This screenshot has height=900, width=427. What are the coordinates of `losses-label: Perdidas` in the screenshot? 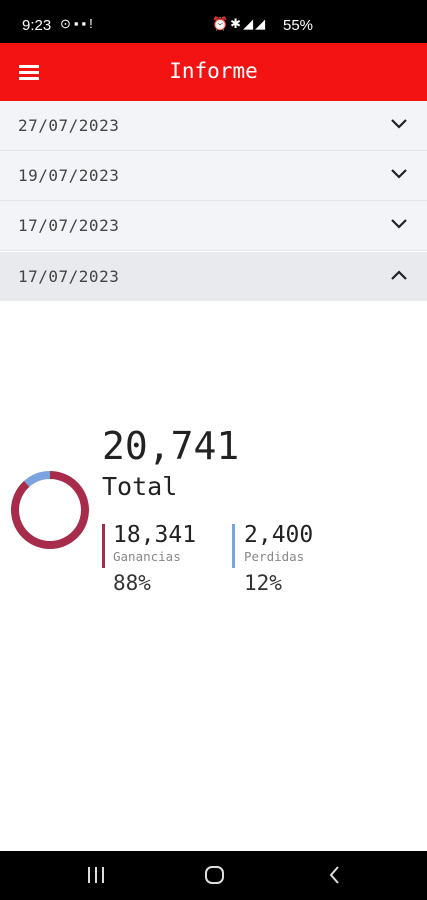 It's located at (274, 556).